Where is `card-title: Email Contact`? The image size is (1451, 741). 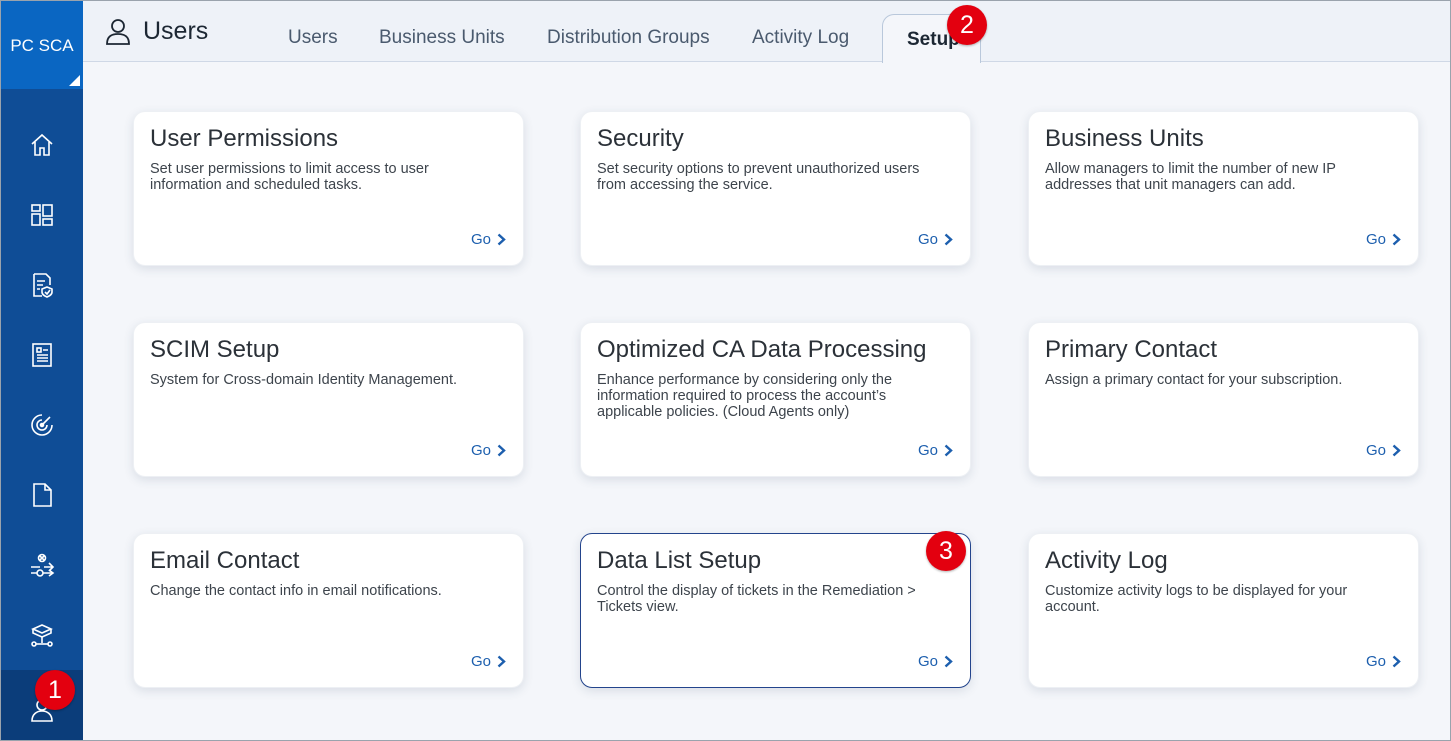
card-title: Email Contact is located at coordinates (225, 560).